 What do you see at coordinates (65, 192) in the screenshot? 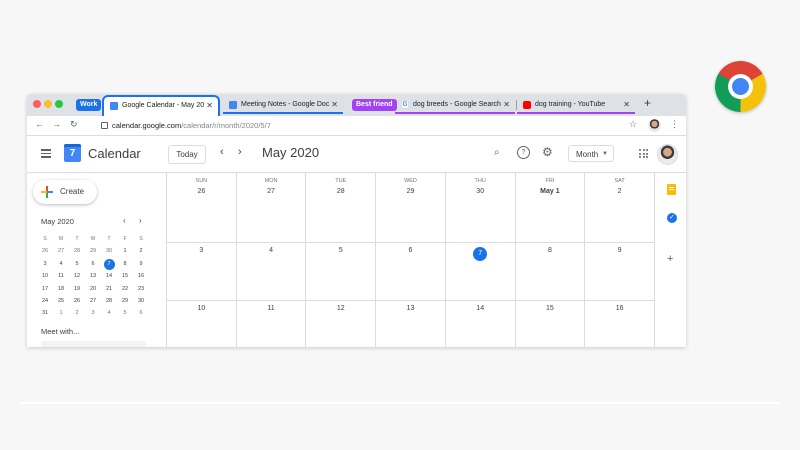
I see `create-button: Create` at bounding box center [65, 192].